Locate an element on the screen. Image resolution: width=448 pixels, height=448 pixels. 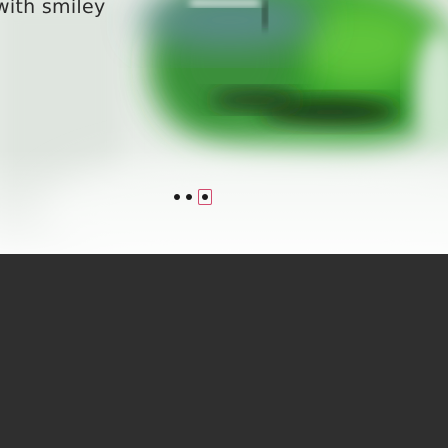
hero-caption: with smiley is located at coordinates (53, 9).